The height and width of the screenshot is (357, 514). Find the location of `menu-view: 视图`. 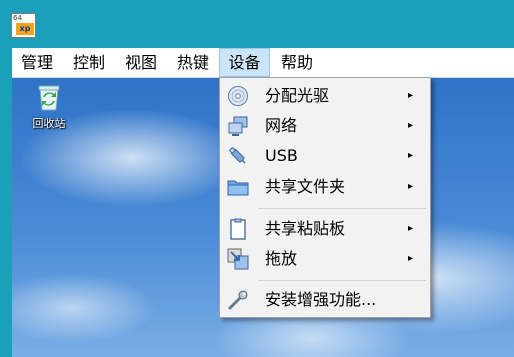

menu-view: 视图 is located at coordinates (141, 62).